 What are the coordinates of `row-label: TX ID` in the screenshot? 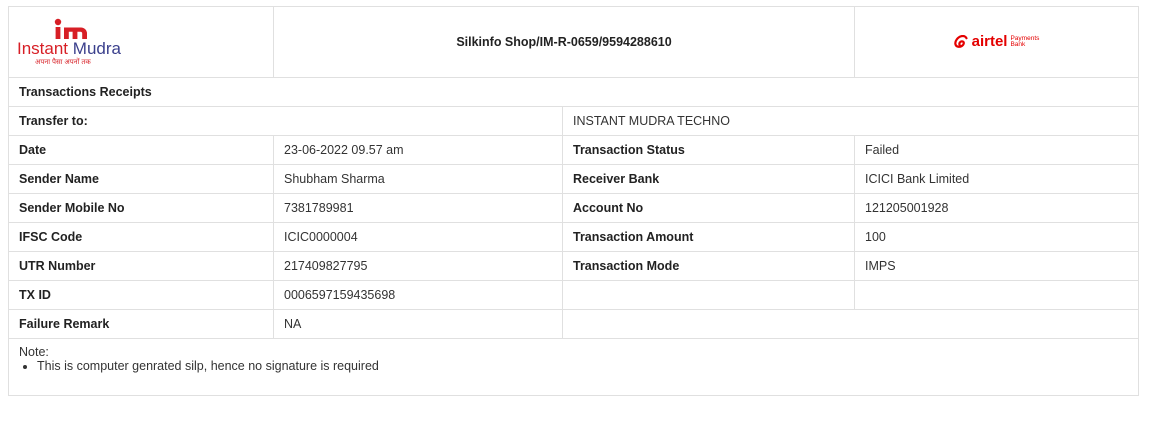 It's located at (141, 295).